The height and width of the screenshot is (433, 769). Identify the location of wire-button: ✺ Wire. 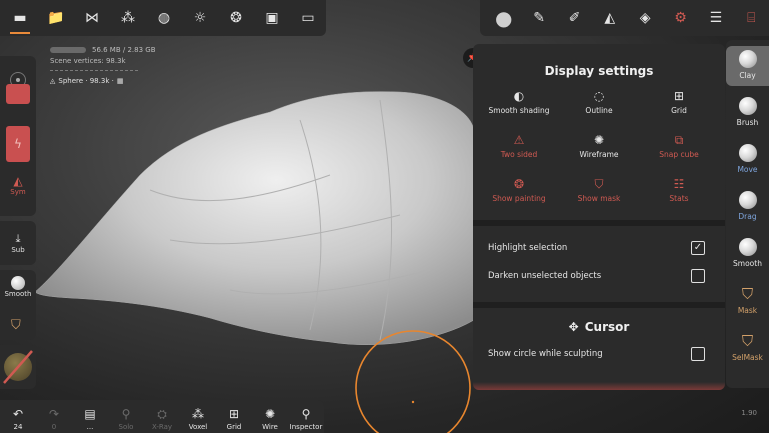
(270, 416).